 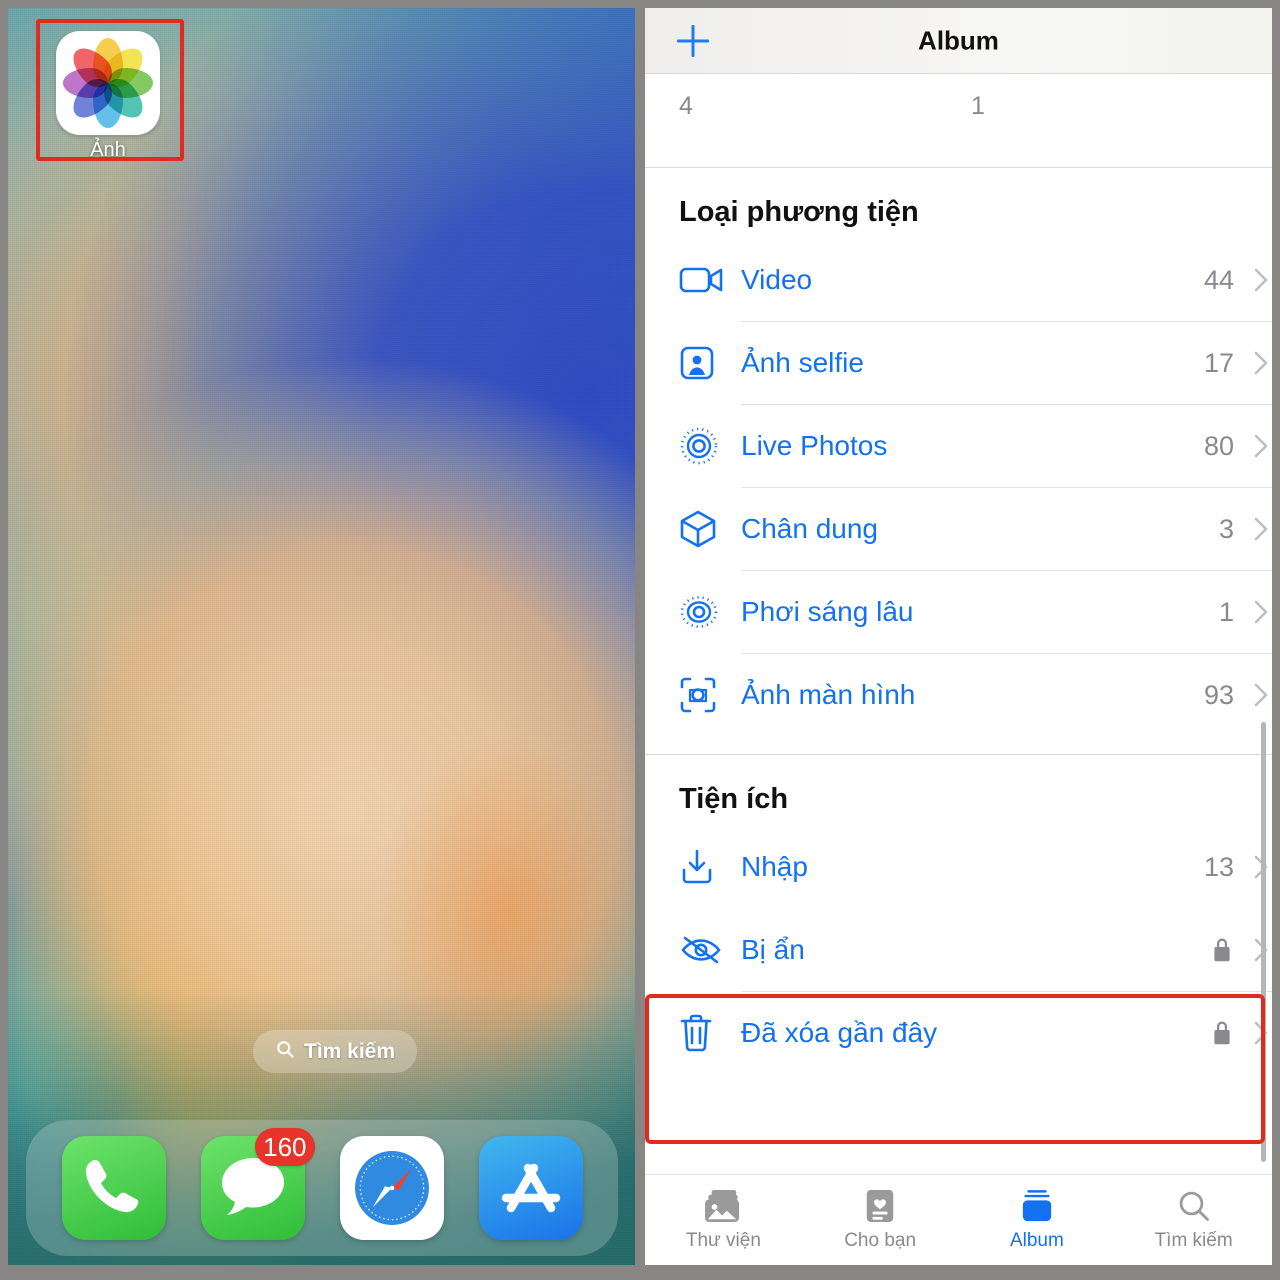 I want to click on row-label: Video, so click(x=777, y=279).